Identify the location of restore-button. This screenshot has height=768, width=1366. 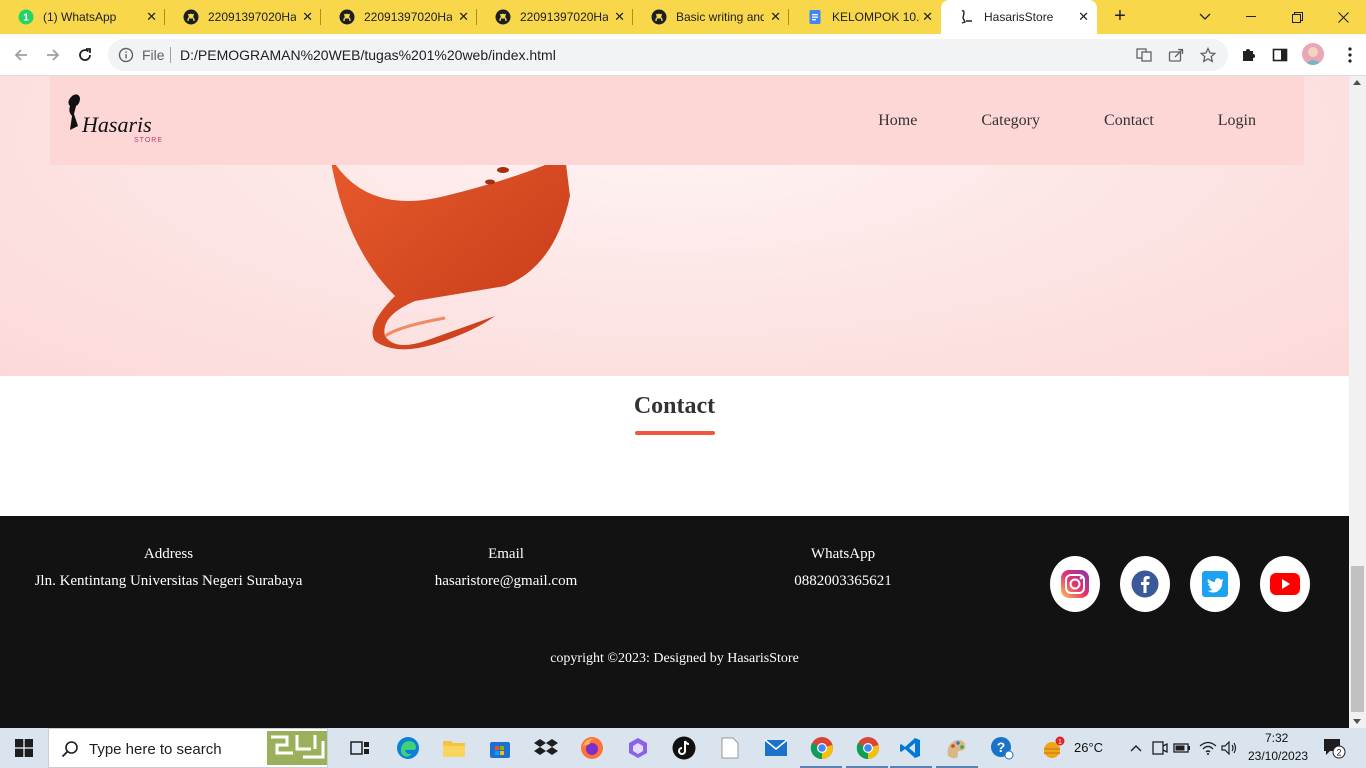
(1297, 17).